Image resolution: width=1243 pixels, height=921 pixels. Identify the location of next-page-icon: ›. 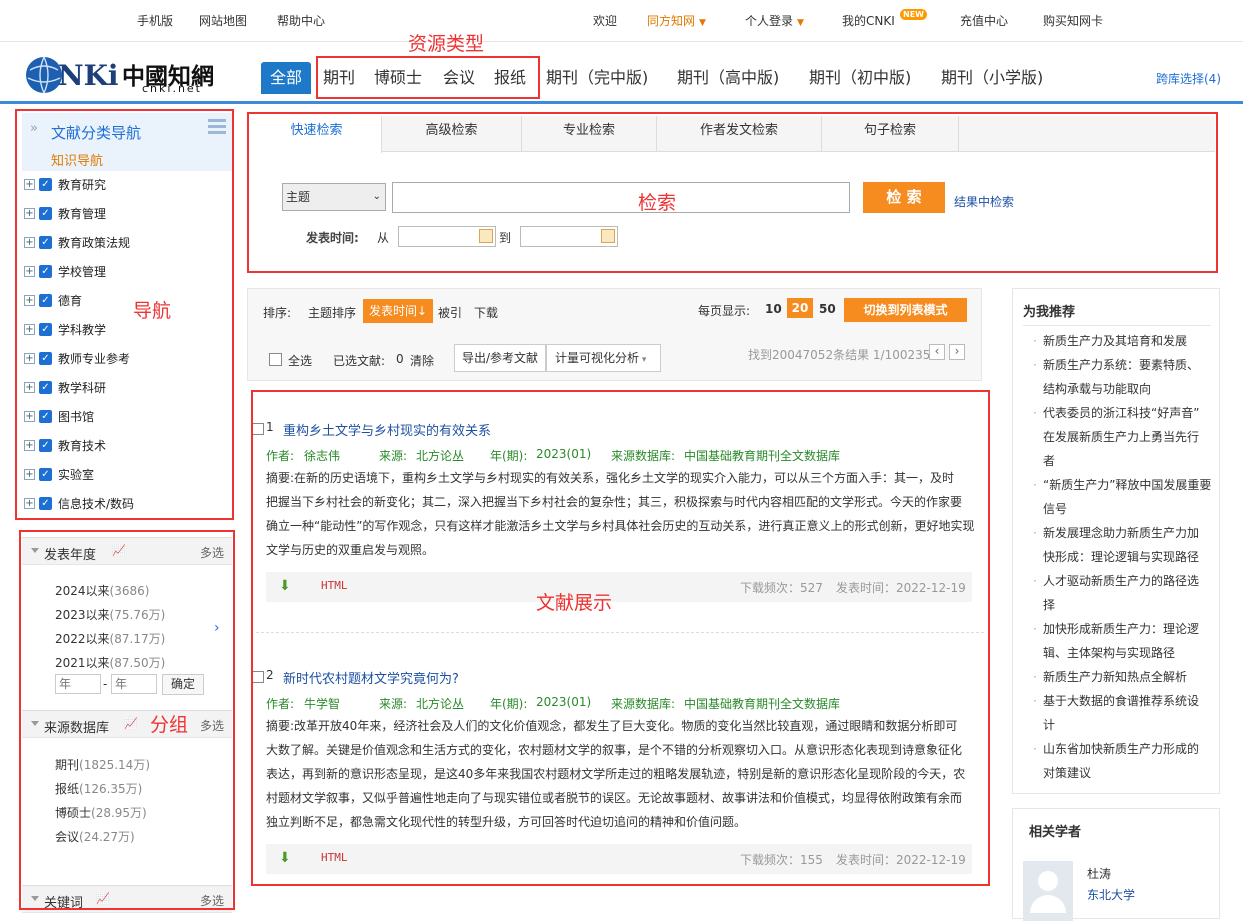
(957, 352).